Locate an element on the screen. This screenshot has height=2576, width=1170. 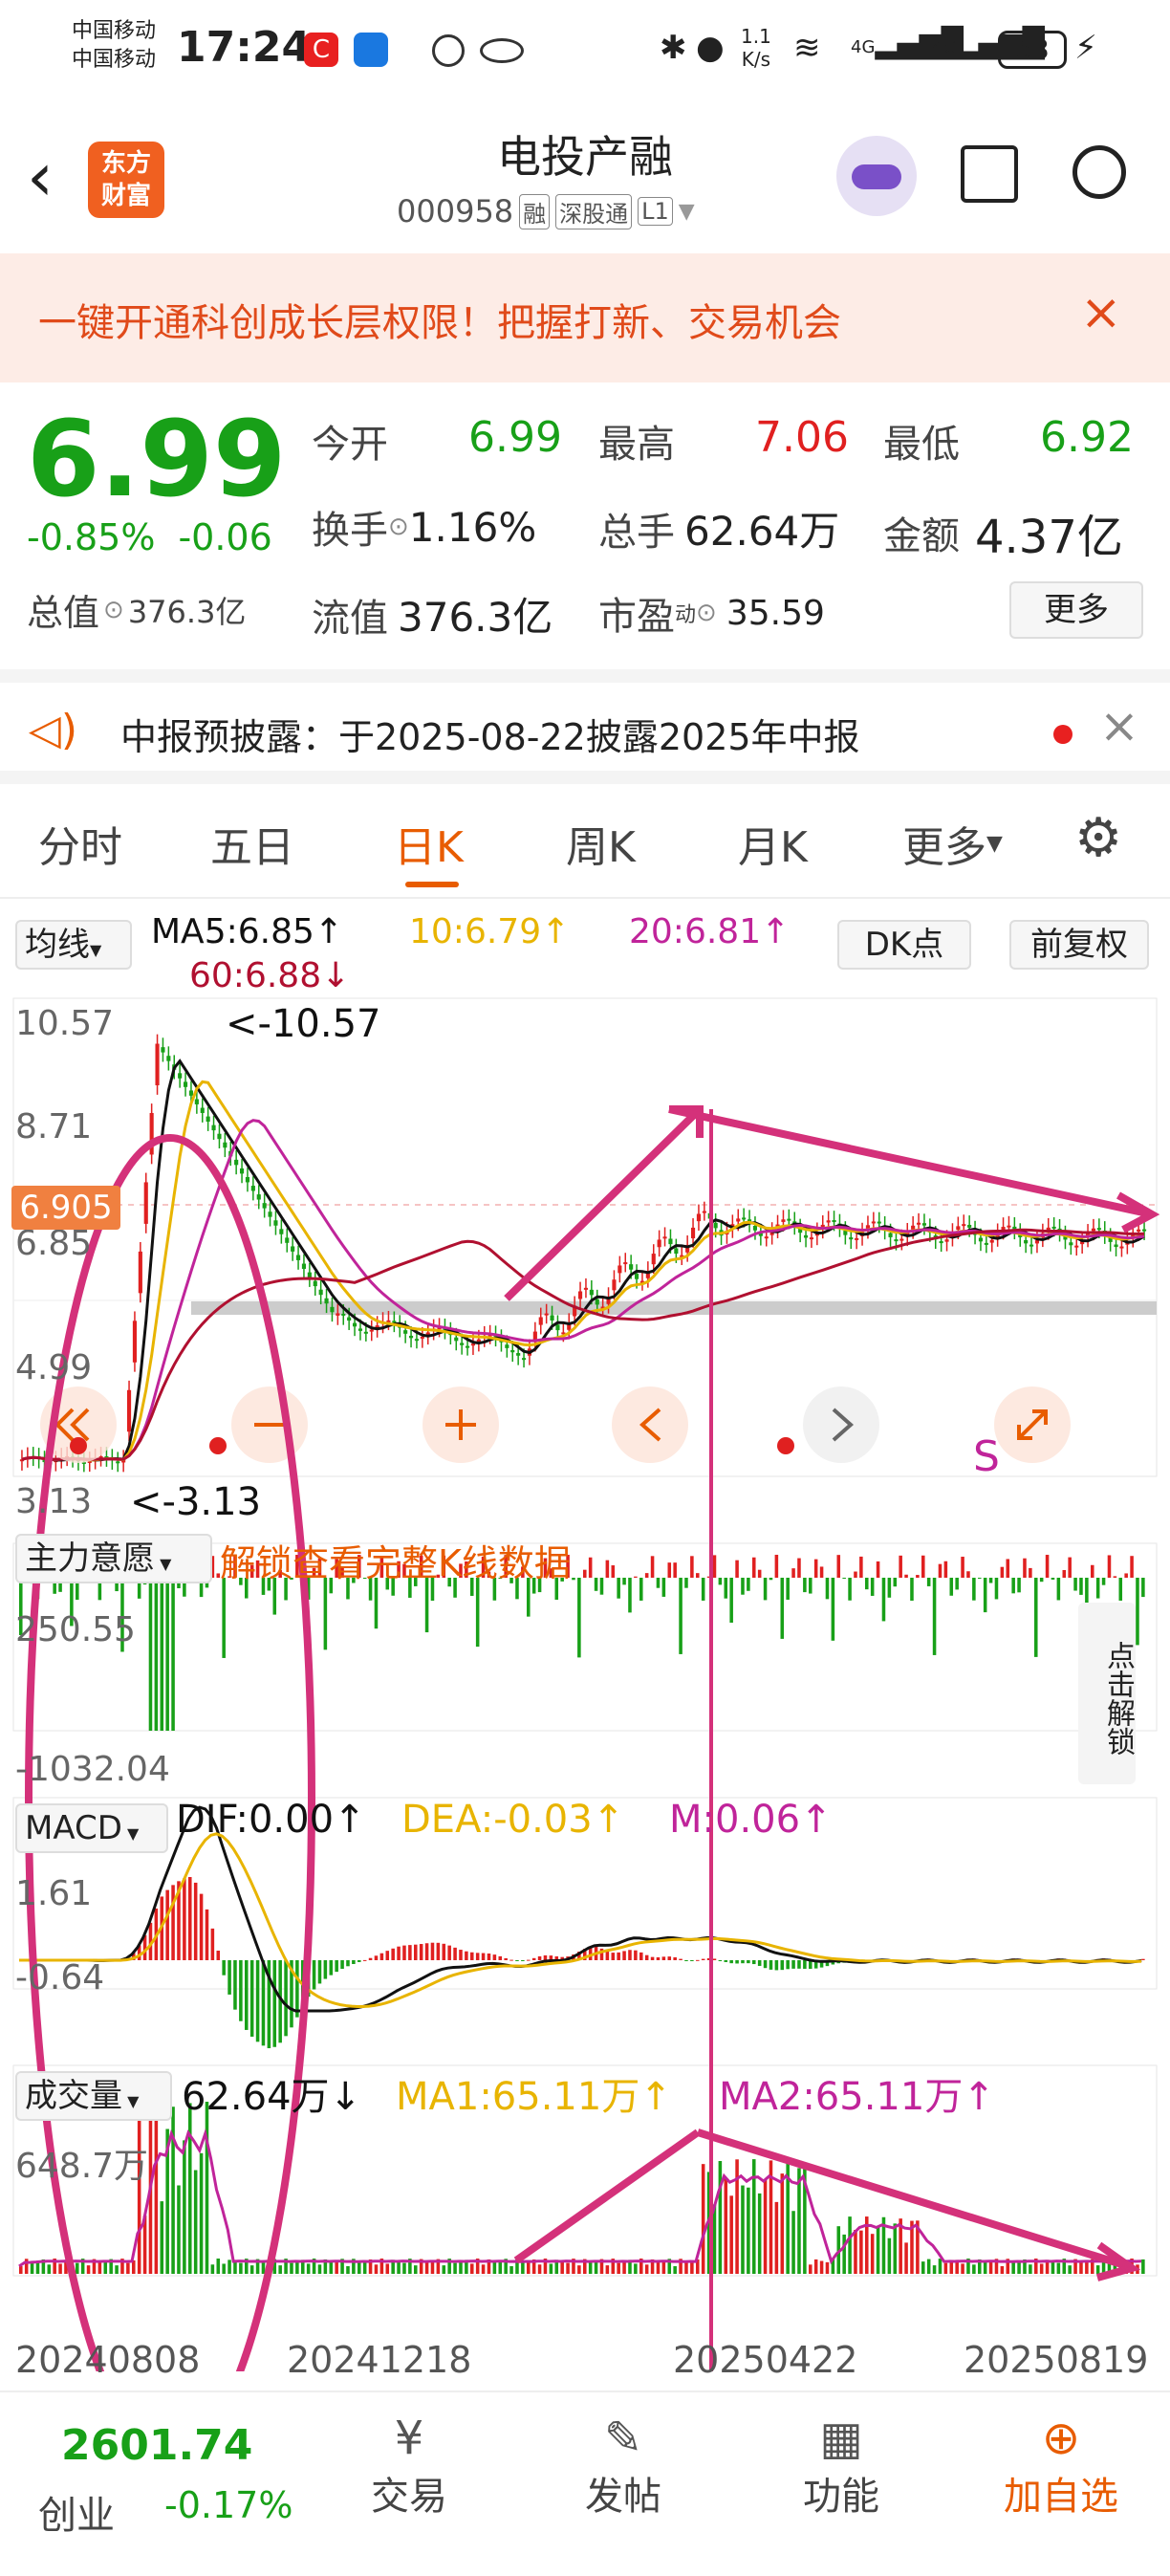
ai-assistant-avatar is located at coordinates (877, 176).